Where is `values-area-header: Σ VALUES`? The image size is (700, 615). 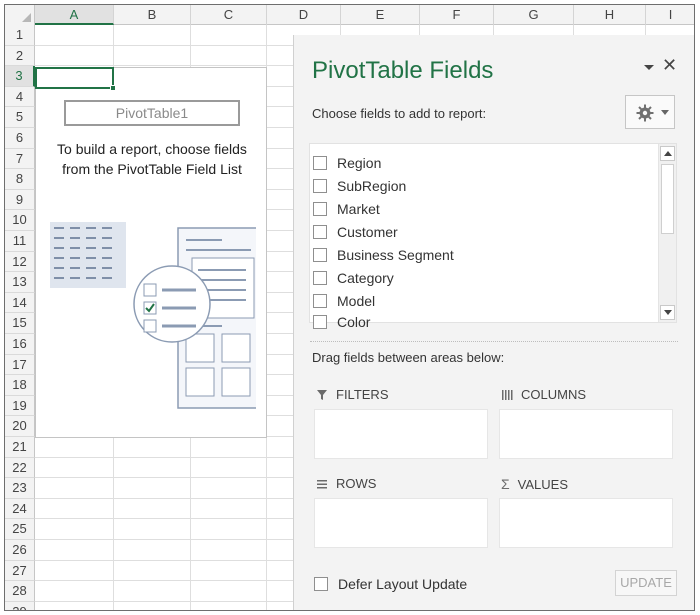
values-area-header: Σ VALUES is located at coordinates (534, 484).